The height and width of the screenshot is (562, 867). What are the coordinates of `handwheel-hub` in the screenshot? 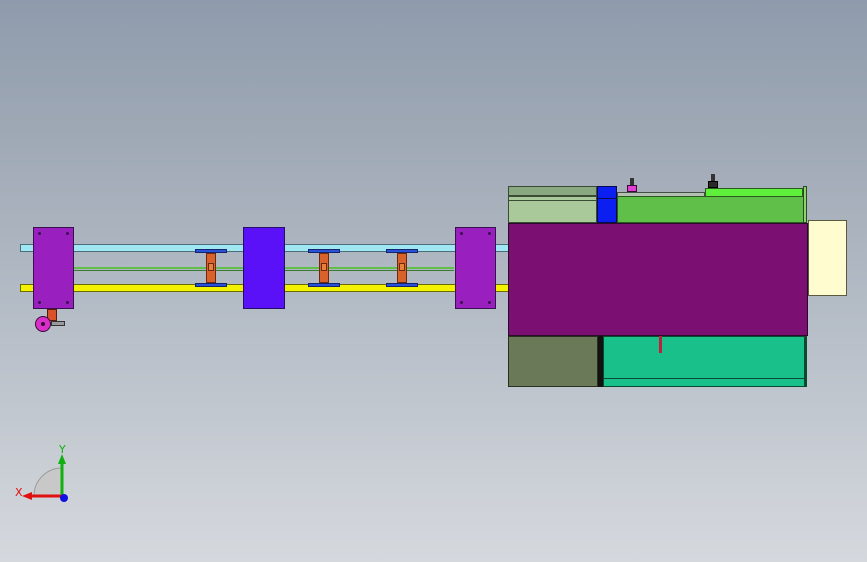 It's located at (43, 324).